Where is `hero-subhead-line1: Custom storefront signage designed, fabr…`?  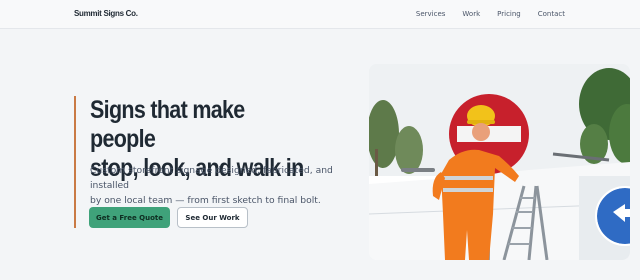 hero-subhead-line1: Custom storefront signage designed, fabr… is located at coordinates (211, 178).